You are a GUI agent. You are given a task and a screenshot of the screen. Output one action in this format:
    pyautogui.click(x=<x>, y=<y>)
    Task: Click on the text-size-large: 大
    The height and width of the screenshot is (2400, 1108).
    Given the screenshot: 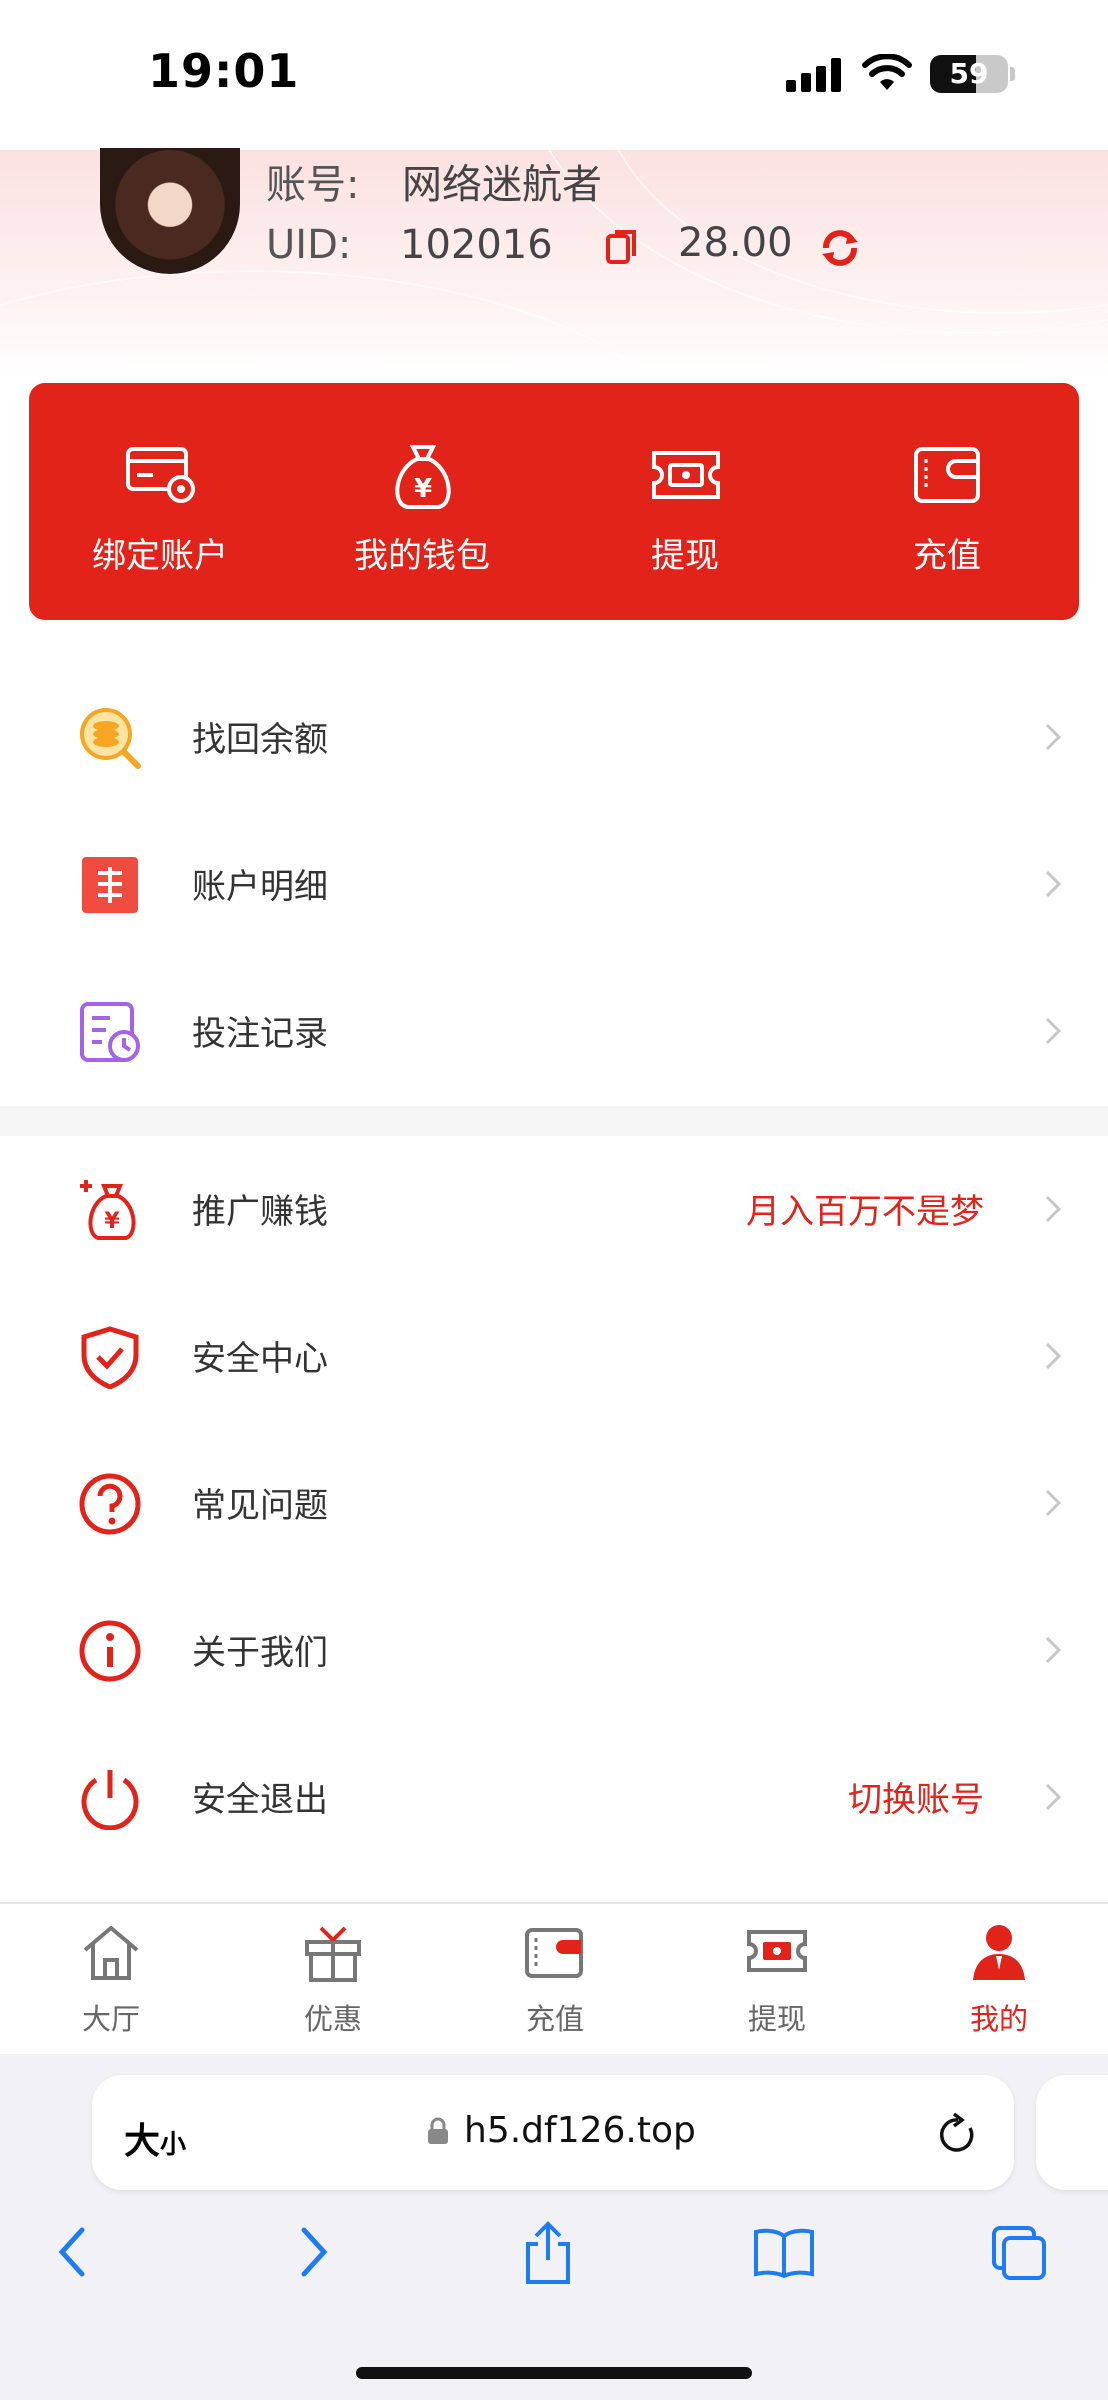 What is the action you would take?
    pyautogui.click(x=142, y=2141)
    